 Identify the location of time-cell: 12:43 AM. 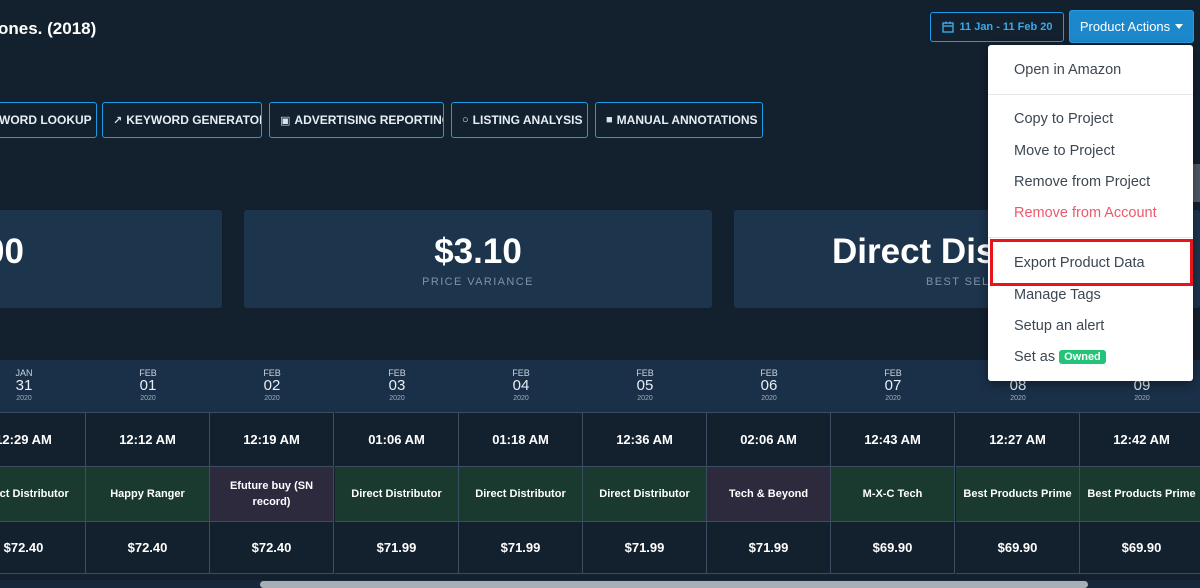
(893, 439).